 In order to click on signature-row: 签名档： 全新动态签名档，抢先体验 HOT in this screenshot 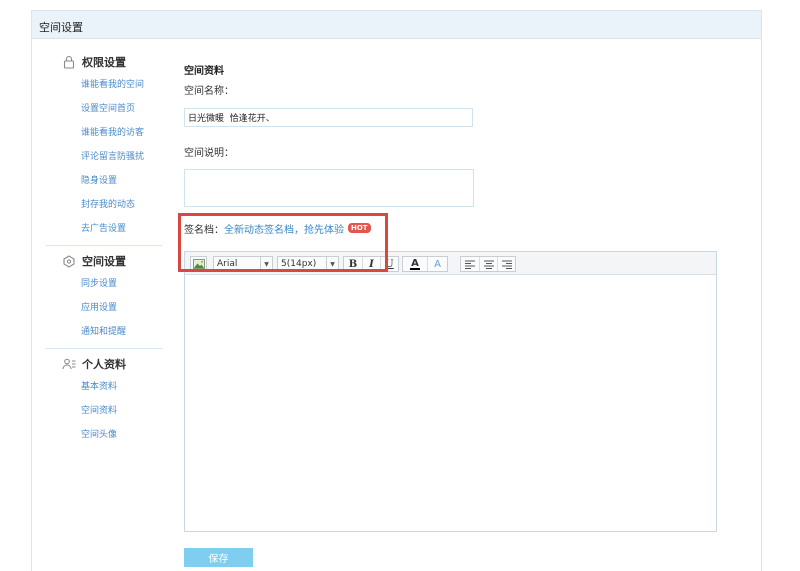, I will do `click(277, 228)`.